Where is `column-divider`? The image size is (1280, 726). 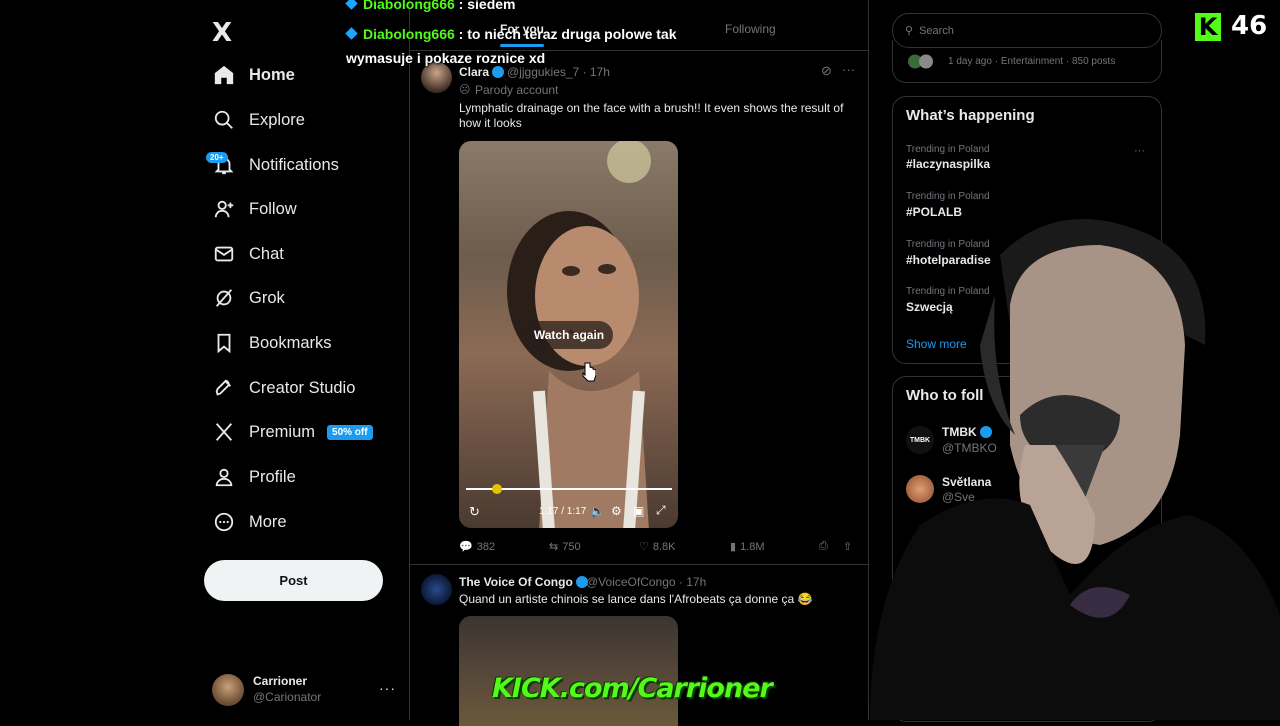 column-divider is located at coordinates (409, 360).